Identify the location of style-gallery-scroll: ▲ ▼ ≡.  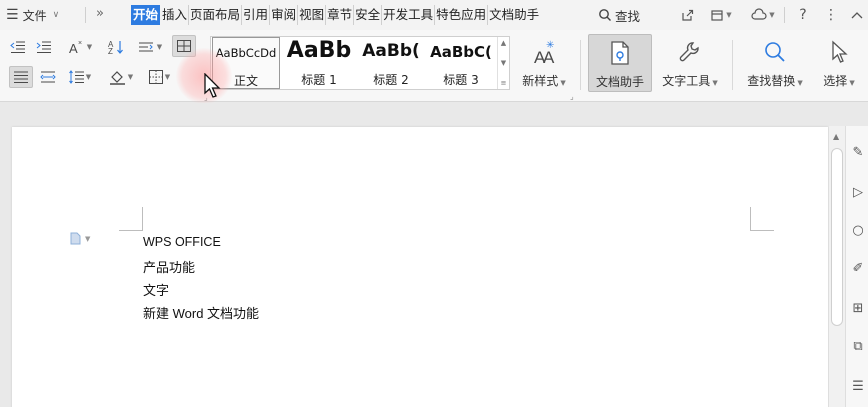
(503, 63).